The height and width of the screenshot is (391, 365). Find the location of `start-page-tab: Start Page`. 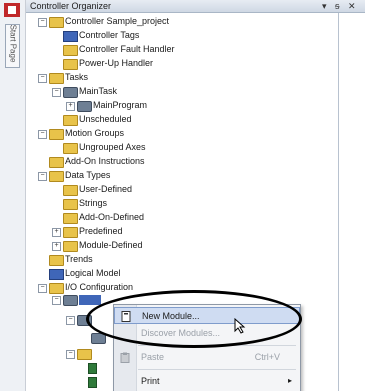

start-page-tab: Start Page is located at coordinates (12, 46).